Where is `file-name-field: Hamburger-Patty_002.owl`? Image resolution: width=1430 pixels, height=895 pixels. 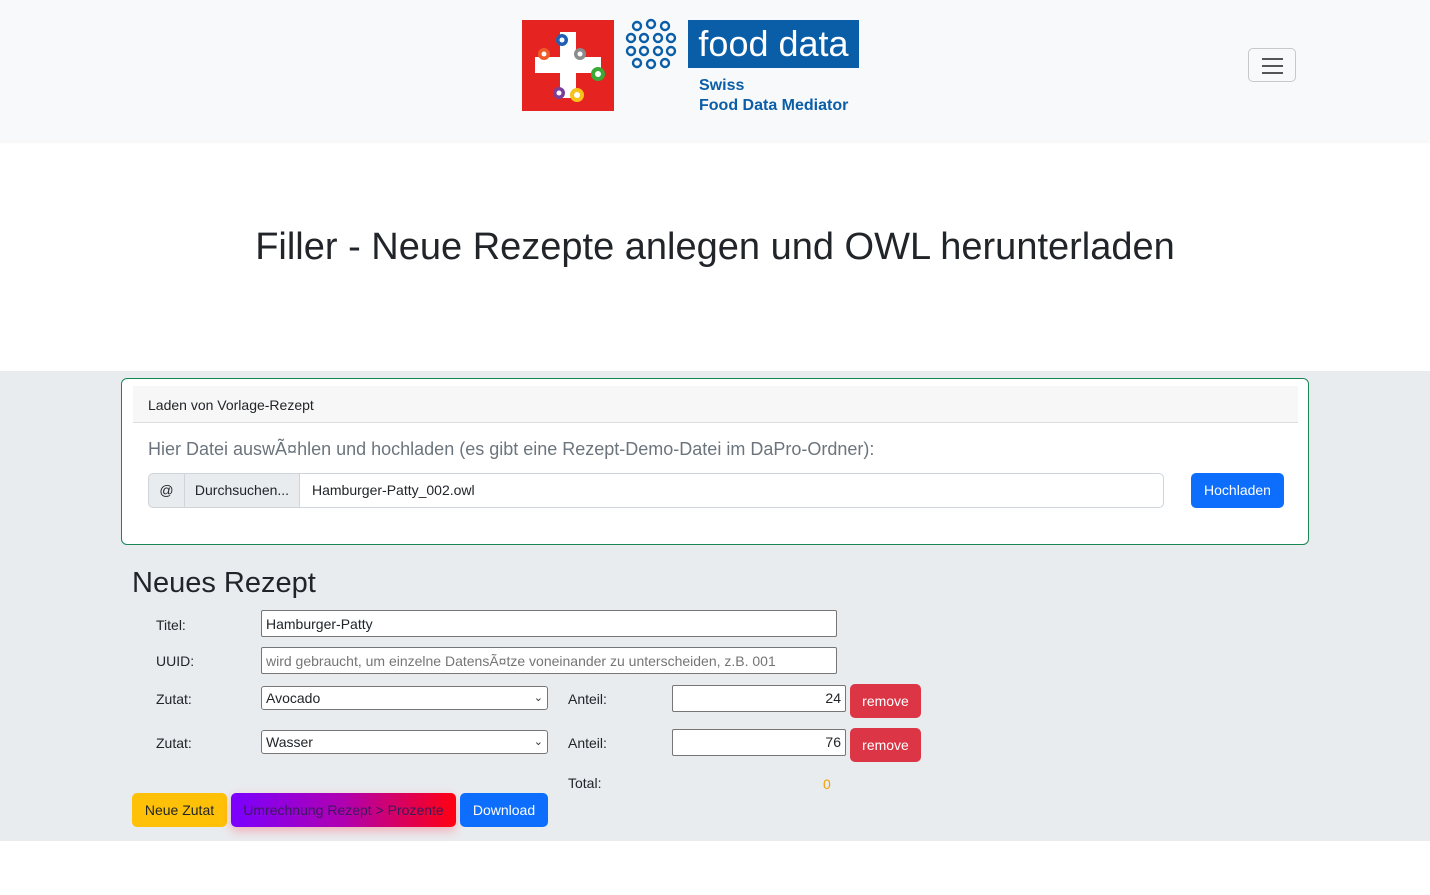
file-name-field: Hamburger-Patty_002.owl is located at coordinates (731, 490).